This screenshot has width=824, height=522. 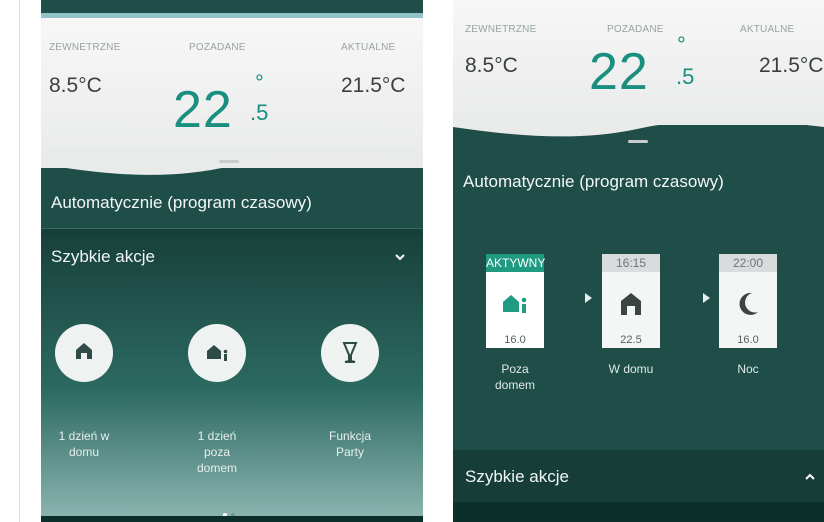 What do you see at coordinates (516, 263) in the screenshot?
I see `schedule-card-head: AKTYWNY` at bounding box center [516, 263].